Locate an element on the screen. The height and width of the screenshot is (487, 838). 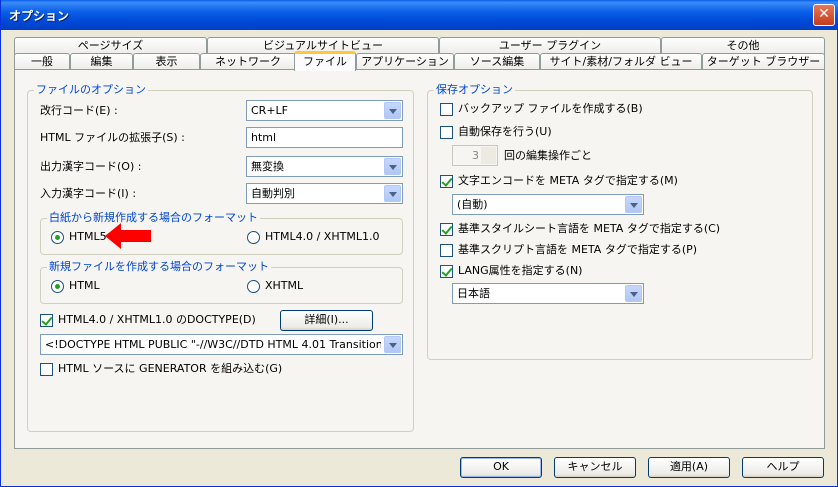
lang-attr-checkbox is located at coordinates (446, 271).